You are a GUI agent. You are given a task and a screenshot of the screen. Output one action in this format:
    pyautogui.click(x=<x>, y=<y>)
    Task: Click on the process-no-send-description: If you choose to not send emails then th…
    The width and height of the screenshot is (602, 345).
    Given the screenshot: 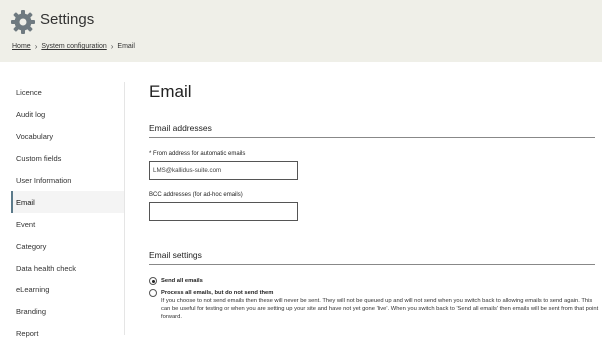 What is the action you would take?
    pyautogui.click(x=380, y=309)
    